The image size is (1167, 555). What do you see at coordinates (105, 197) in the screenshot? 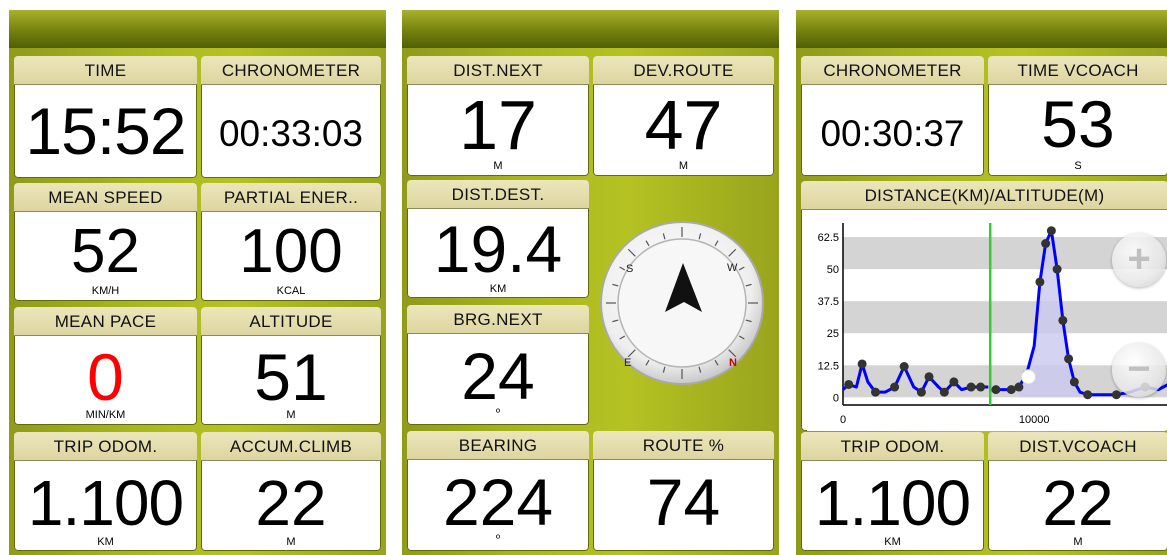
I see `field-label: MEAN SPEED` at bounding box center [105, 197].